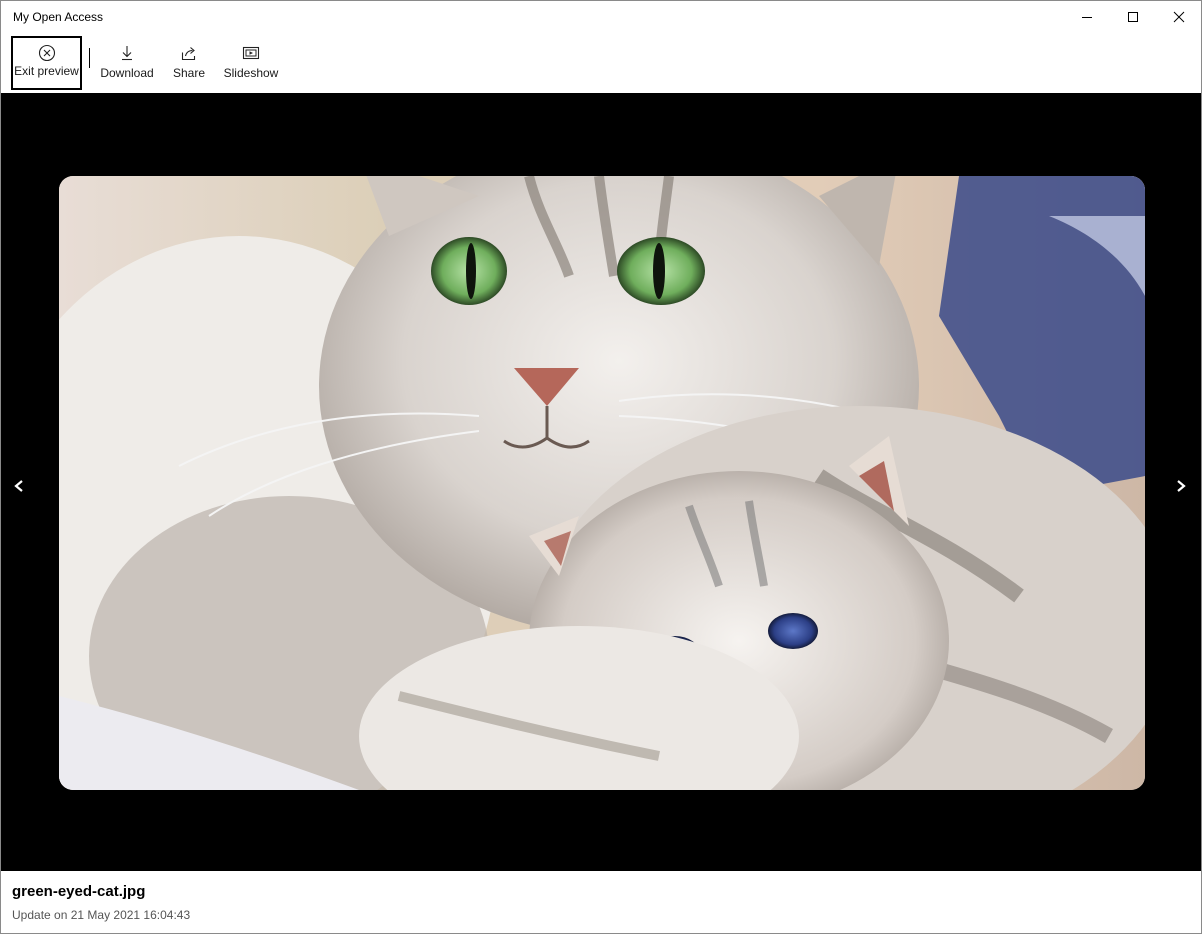  I want to click on slideshow-icon, so click(251, 53).